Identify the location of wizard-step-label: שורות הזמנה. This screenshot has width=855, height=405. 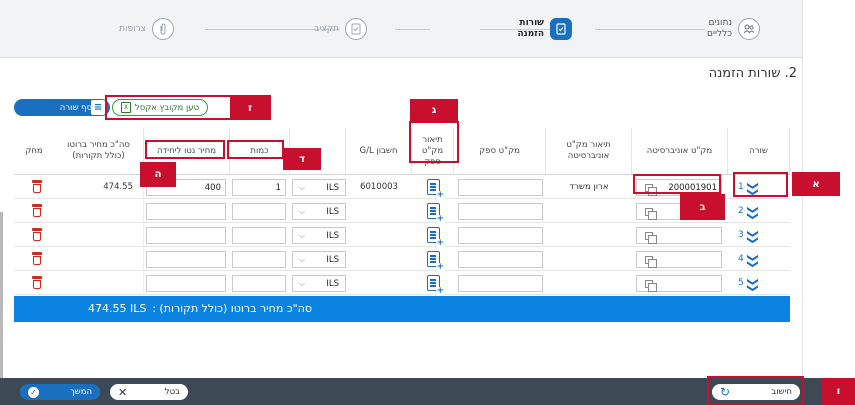
(530, 28).